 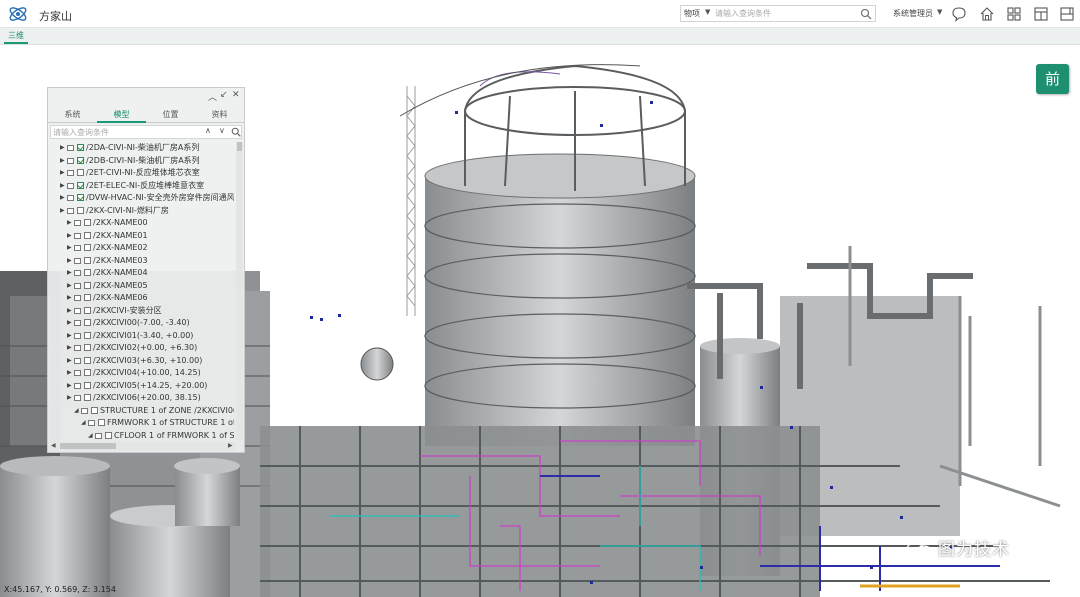 I want to click on resize-panel-icon: ↙, so click(x=224, y=95).